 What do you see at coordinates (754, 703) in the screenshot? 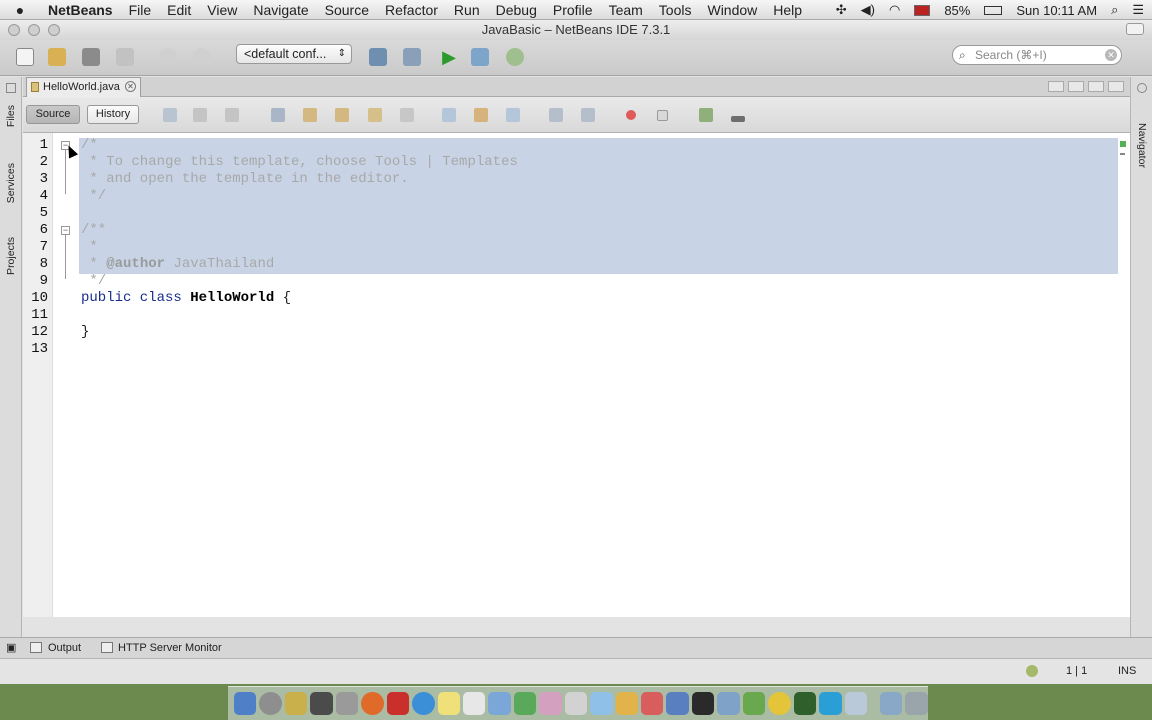
I see `utorrent-icon` at bounding box center [754, 703].